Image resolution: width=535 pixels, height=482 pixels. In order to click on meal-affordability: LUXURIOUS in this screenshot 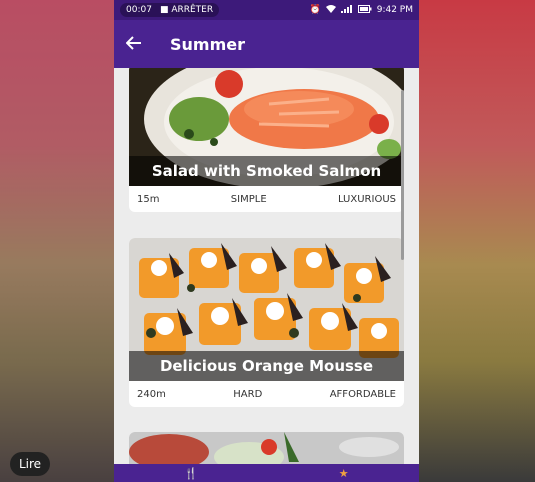, I will do `click(366, 199)`.